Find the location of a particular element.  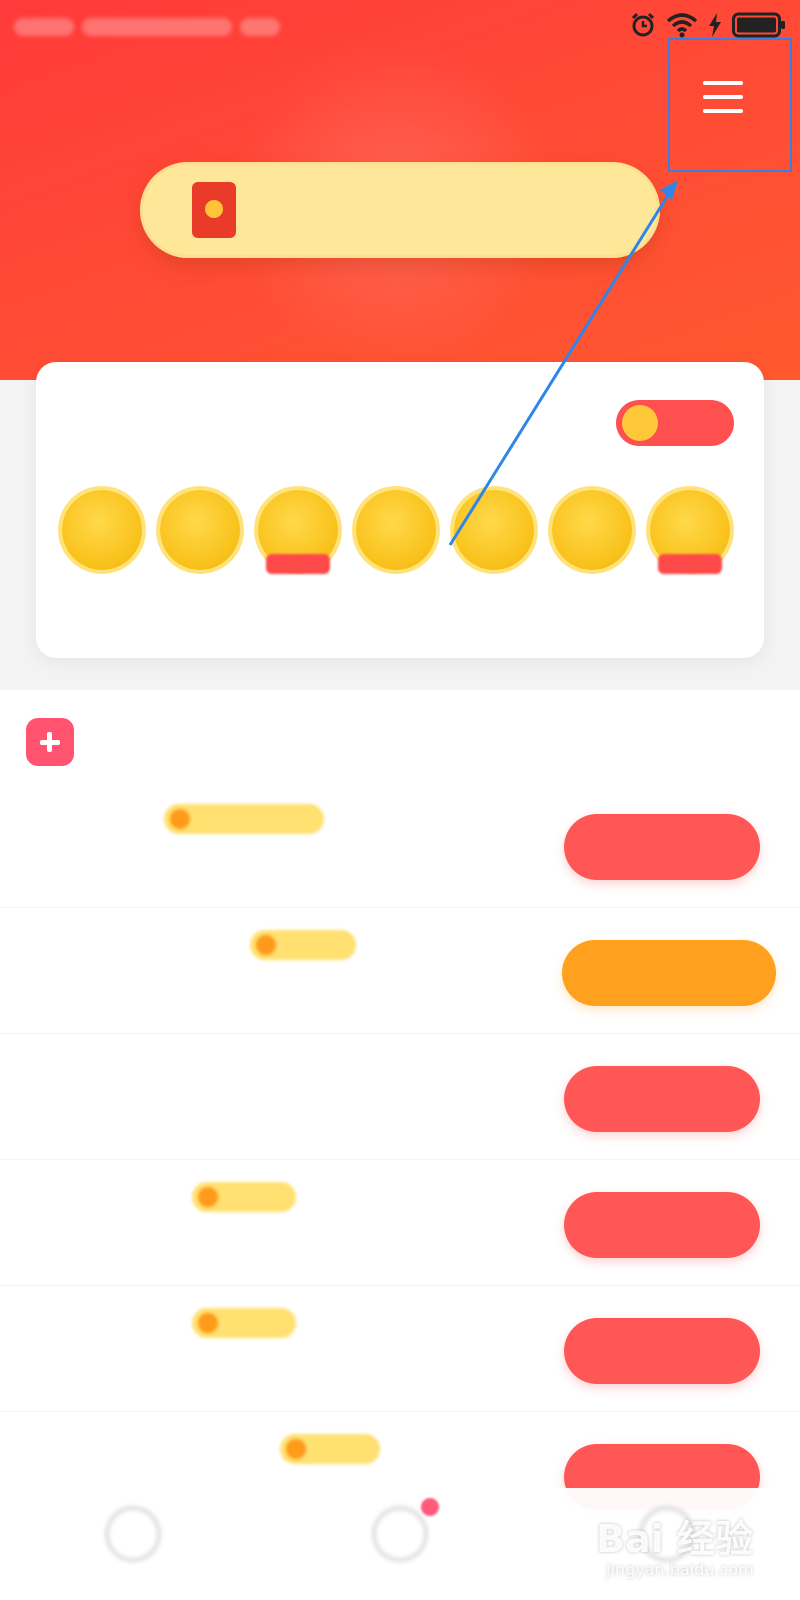

baidu-jingyan-watermark: Bai 经验 jingyan.baidu.com is located at coordinates (691, 1550).